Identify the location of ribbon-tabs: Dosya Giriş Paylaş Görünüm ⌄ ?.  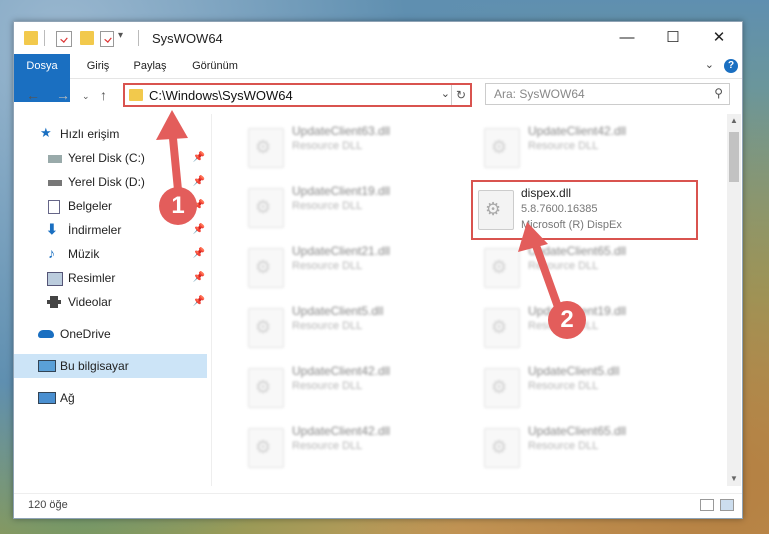
(378, 78).